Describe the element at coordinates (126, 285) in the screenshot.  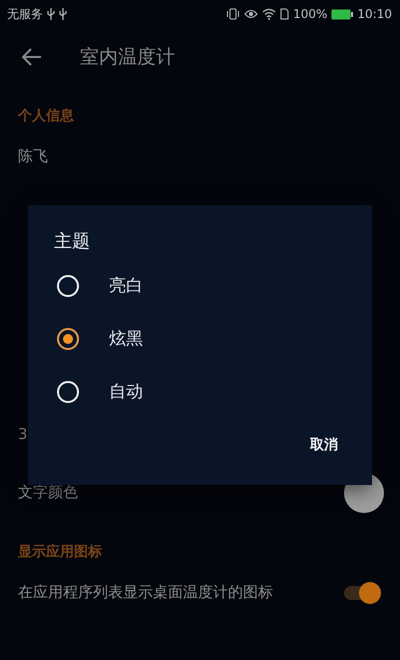
I see `option-label: 亮白` at that location.